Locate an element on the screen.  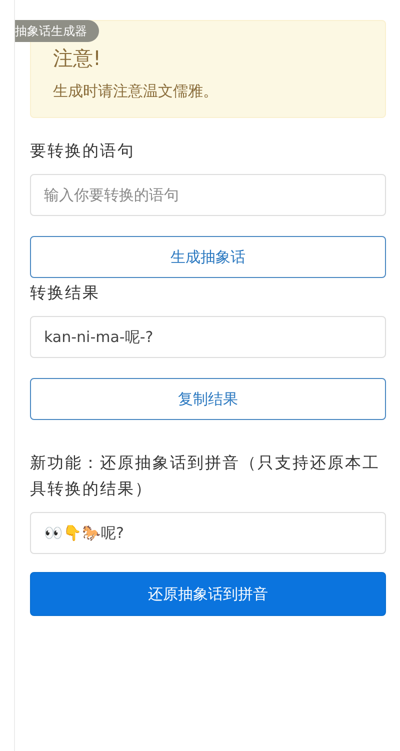
field-label: 要转换的语句 is located at coordinates (83, 151).